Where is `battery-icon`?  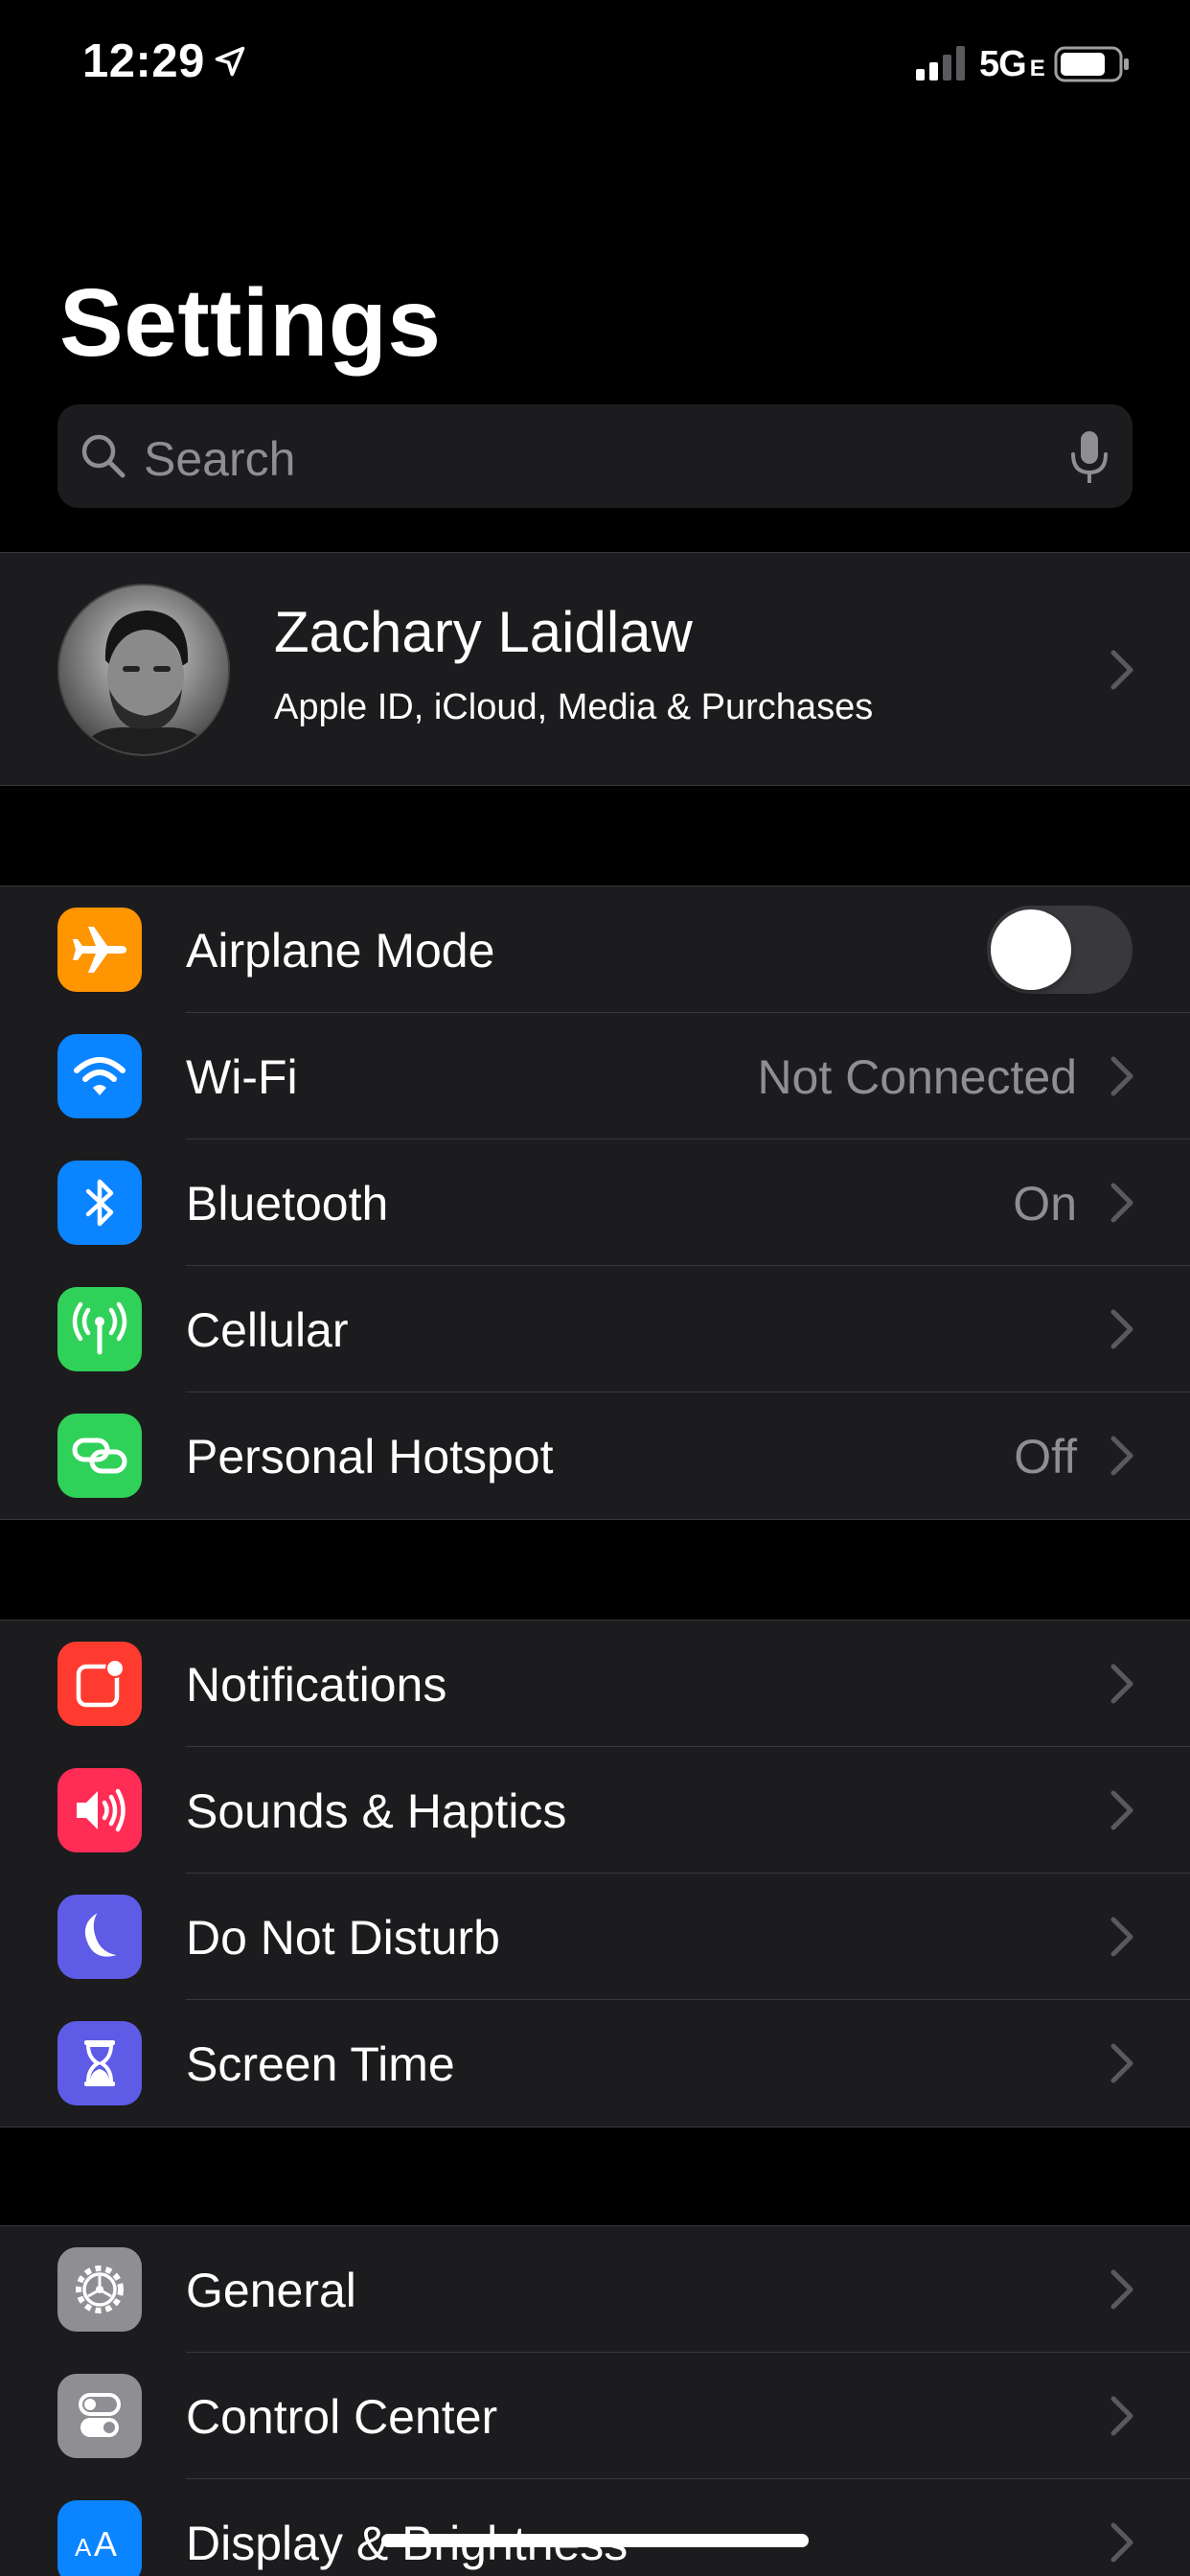
battery-icon is located at coordinates (1092, 64).